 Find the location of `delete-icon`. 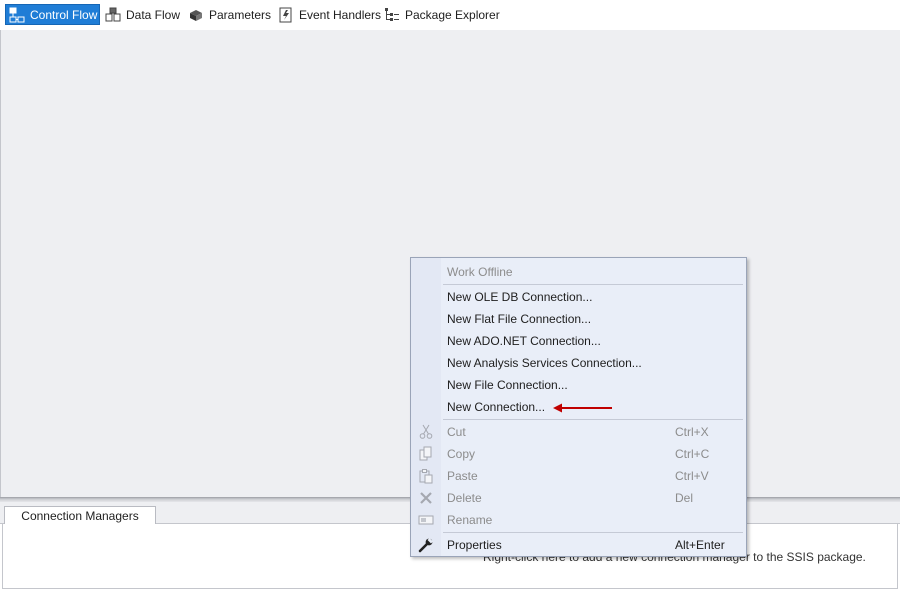

delete-icon is located at coordinates (426, 498).